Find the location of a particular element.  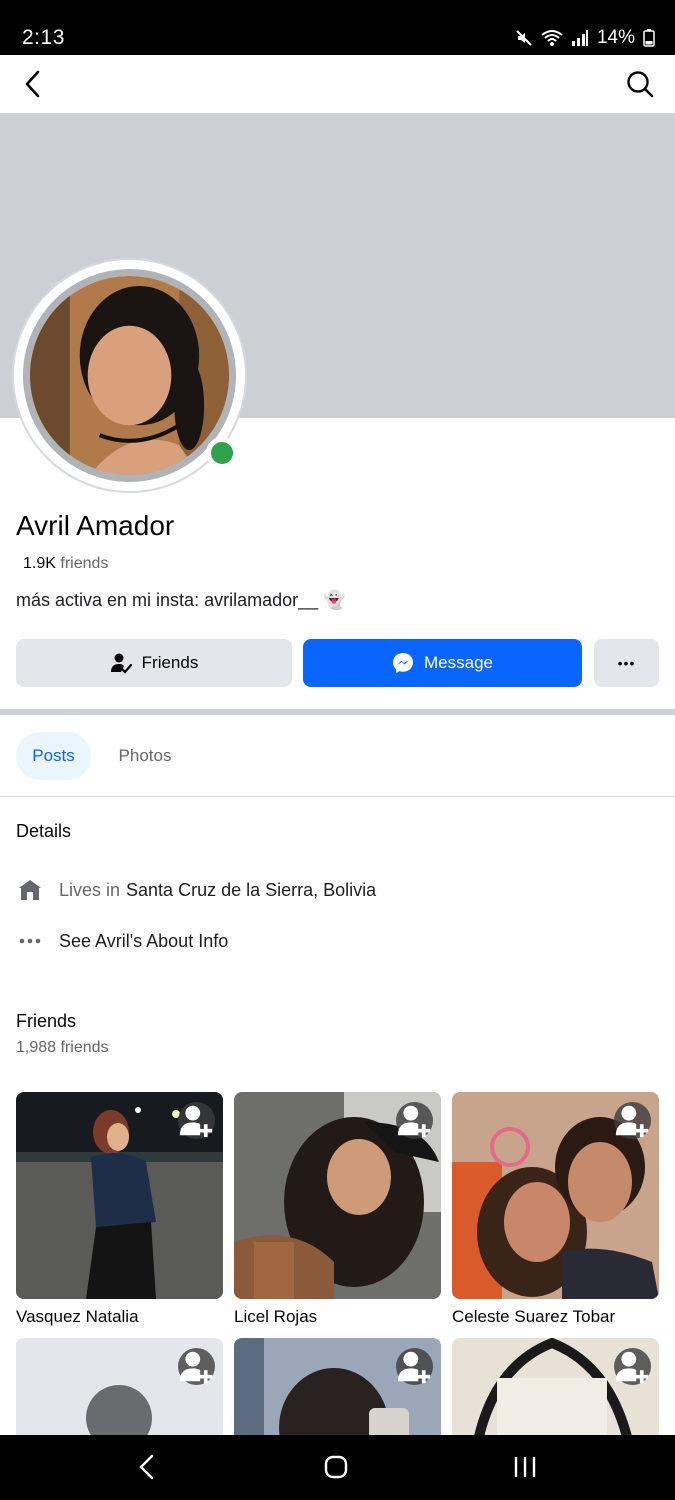

friend-card: Celeste Suarez Tobar is located at coordinates (555, 1209).